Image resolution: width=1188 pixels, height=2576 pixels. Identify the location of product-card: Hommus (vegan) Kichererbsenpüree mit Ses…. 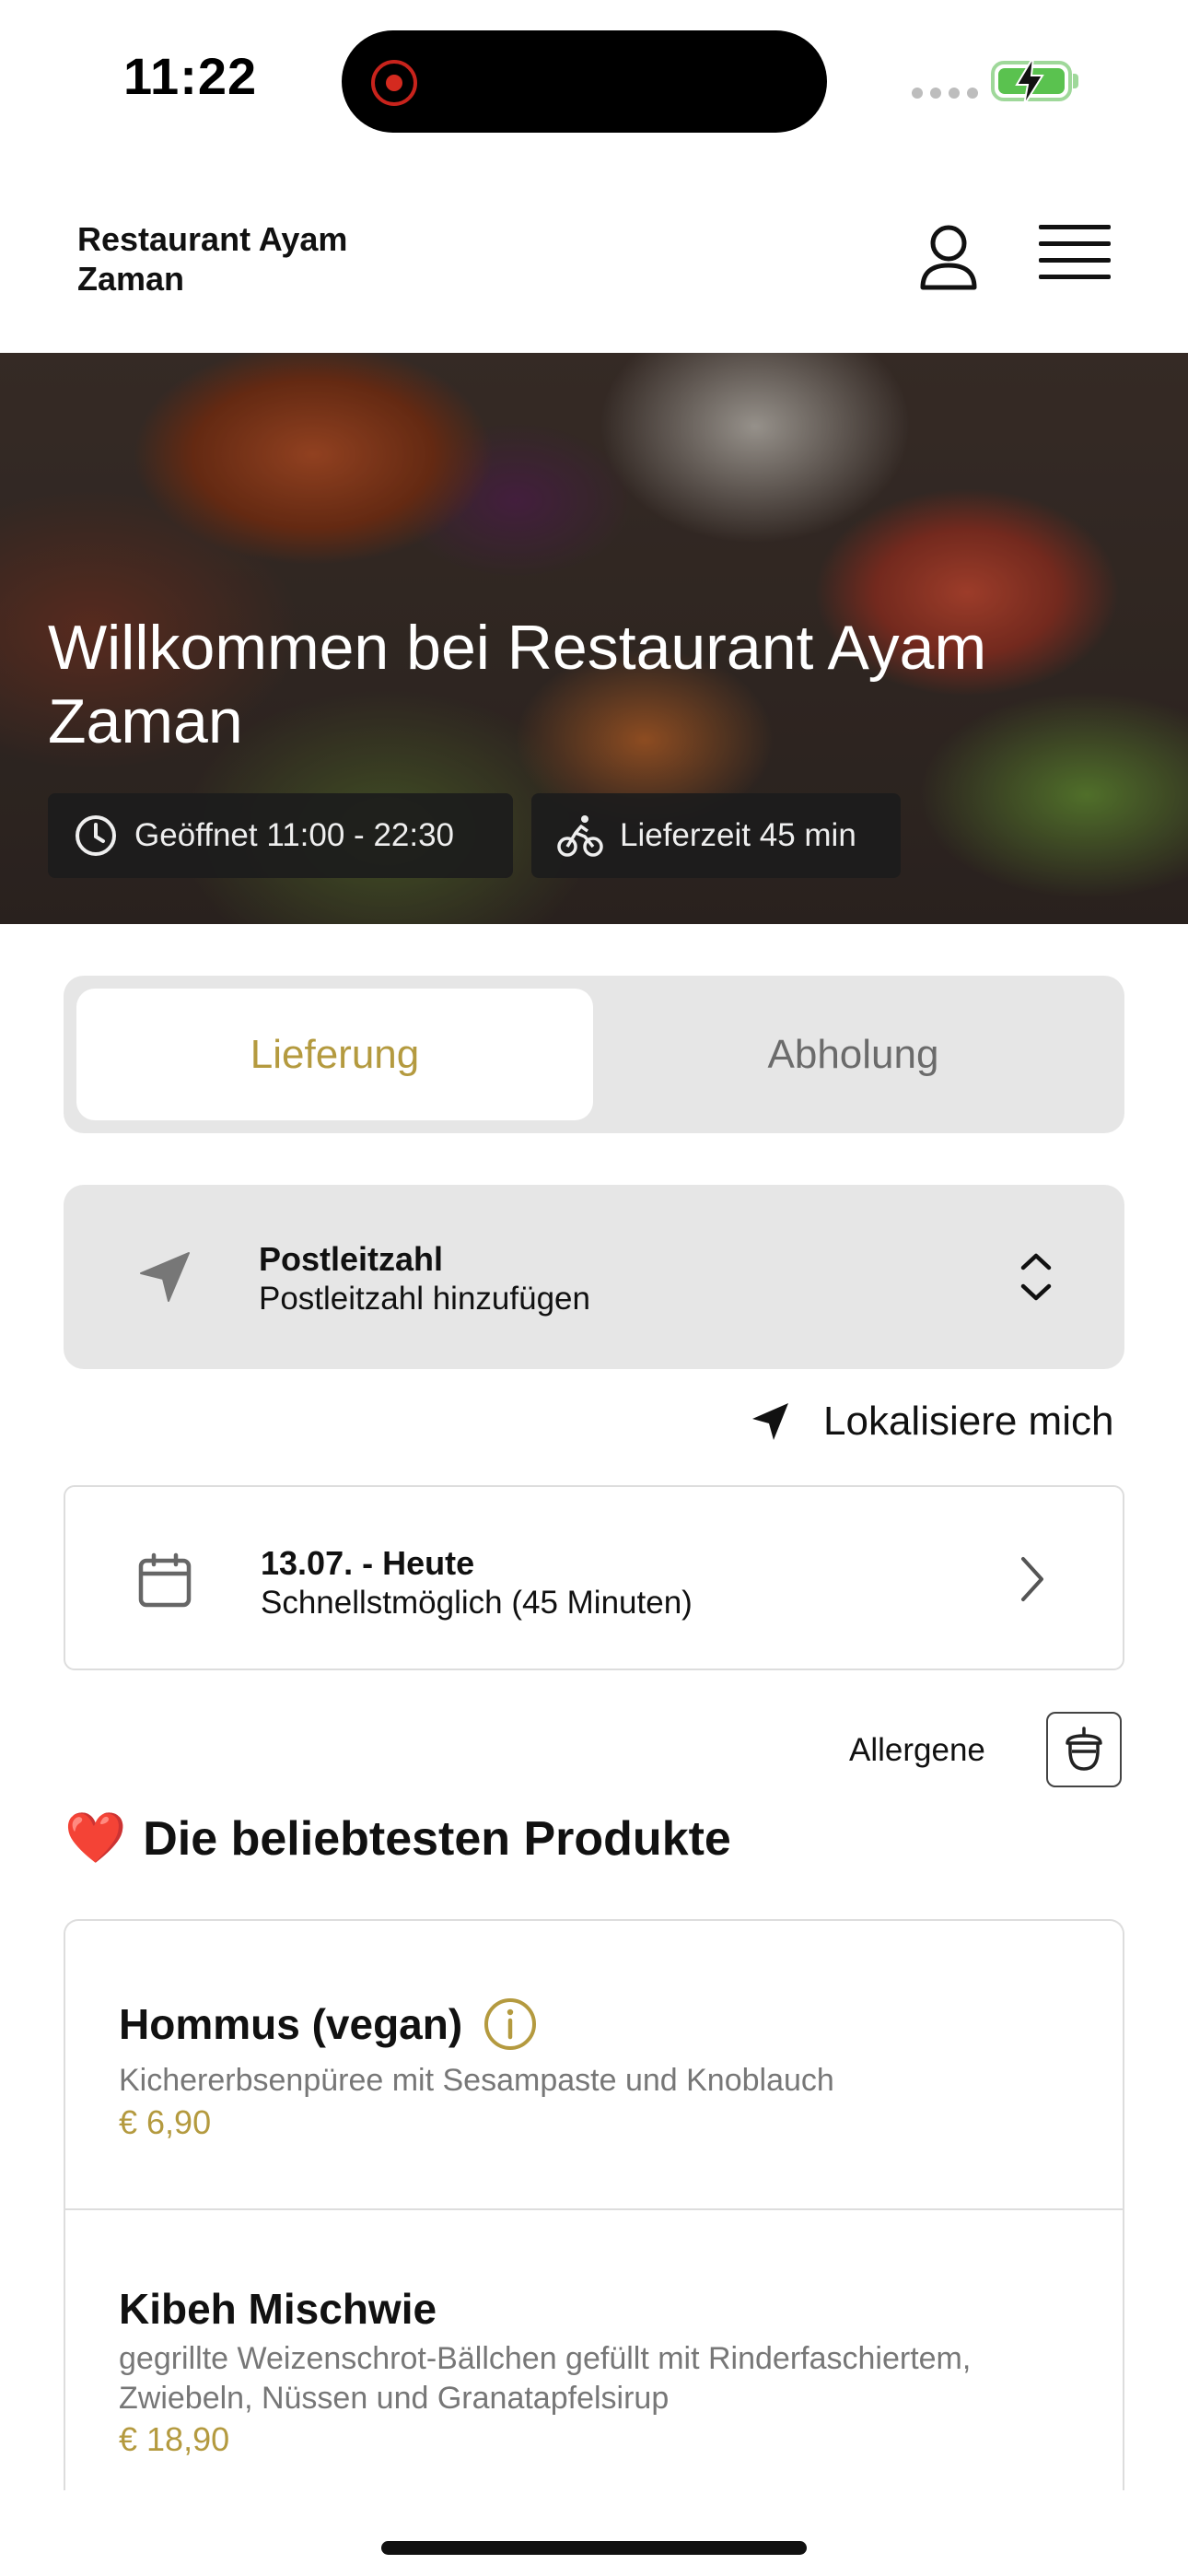
(594, 2065).